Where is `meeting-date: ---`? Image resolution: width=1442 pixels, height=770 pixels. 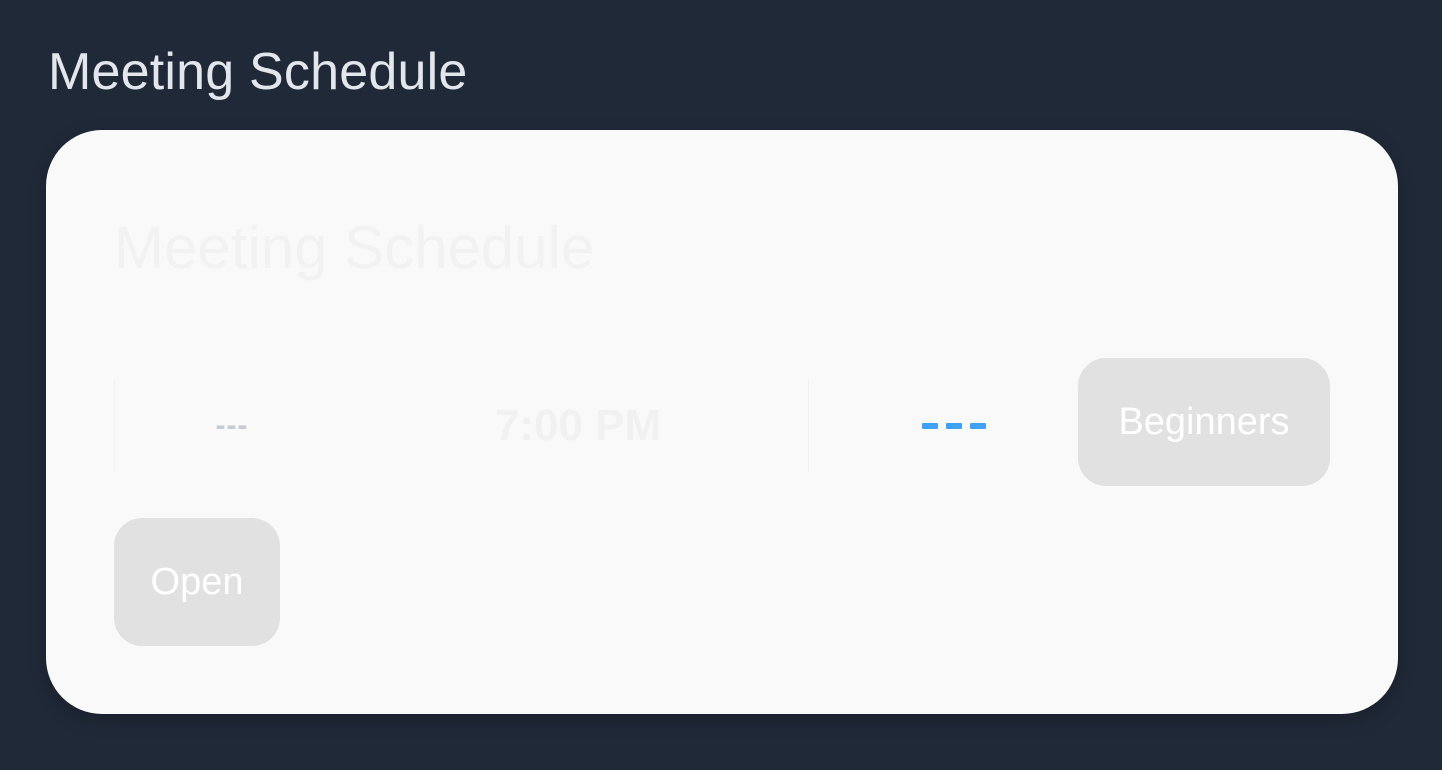
meeting-date: --- is located at coordinates (232, 425).